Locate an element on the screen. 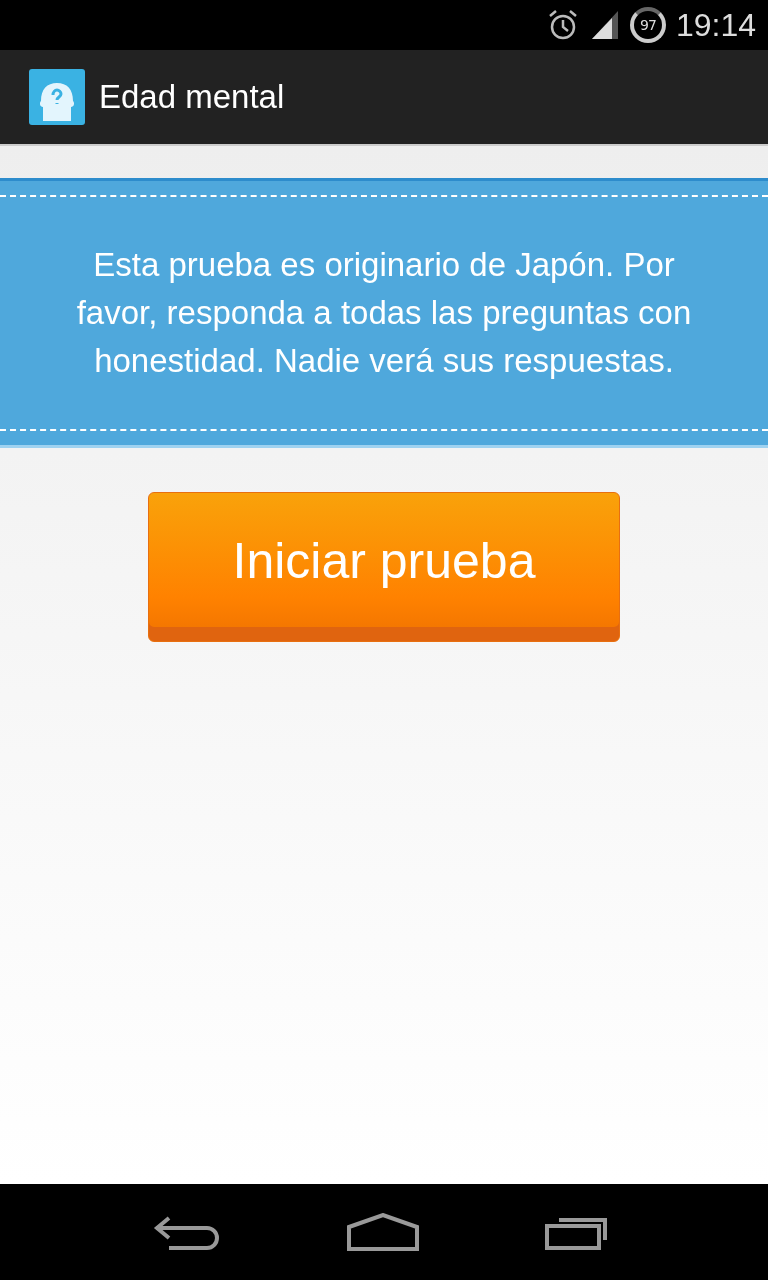 Image resolution: width=768 pixels, height=1280 pixels. clock: 19:14 is located at coordinates (715, 25).